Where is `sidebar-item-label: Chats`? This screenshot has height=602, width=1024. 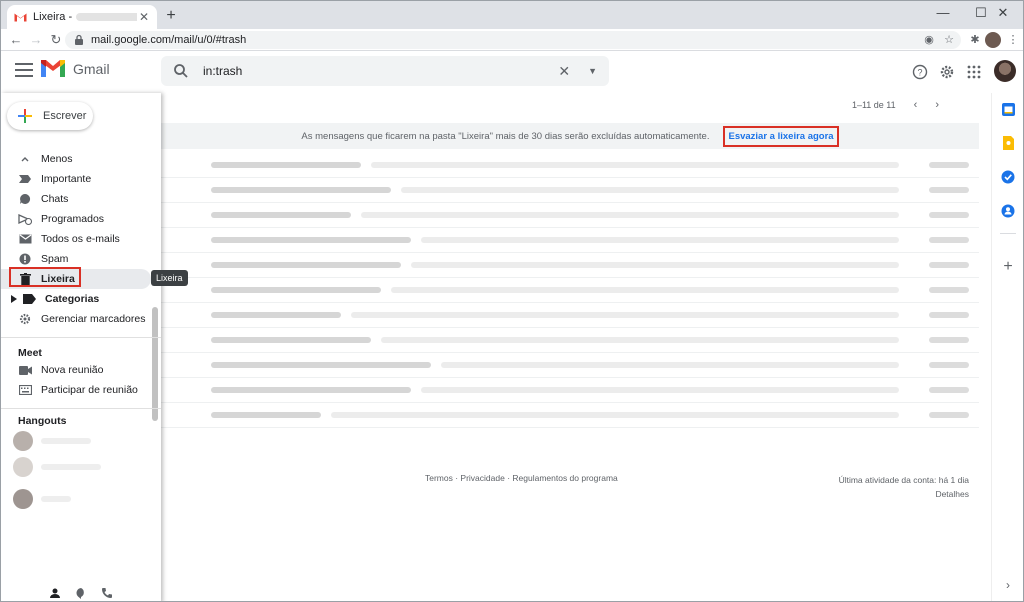
sidebar-item-label: Chats is located at coordinates (55, 199).